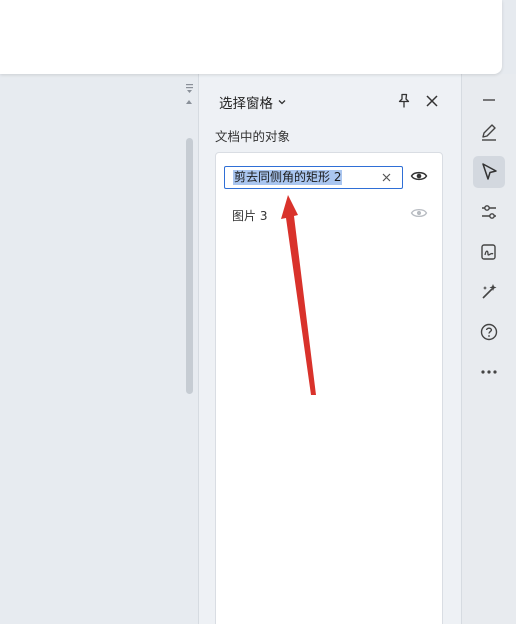 Image resolution: width=516 pixels, height=624 pixels. What do you see at coordinates (489, 212) in the screenshot?
I see `sliders-icon` at bounding box center [489, 212].